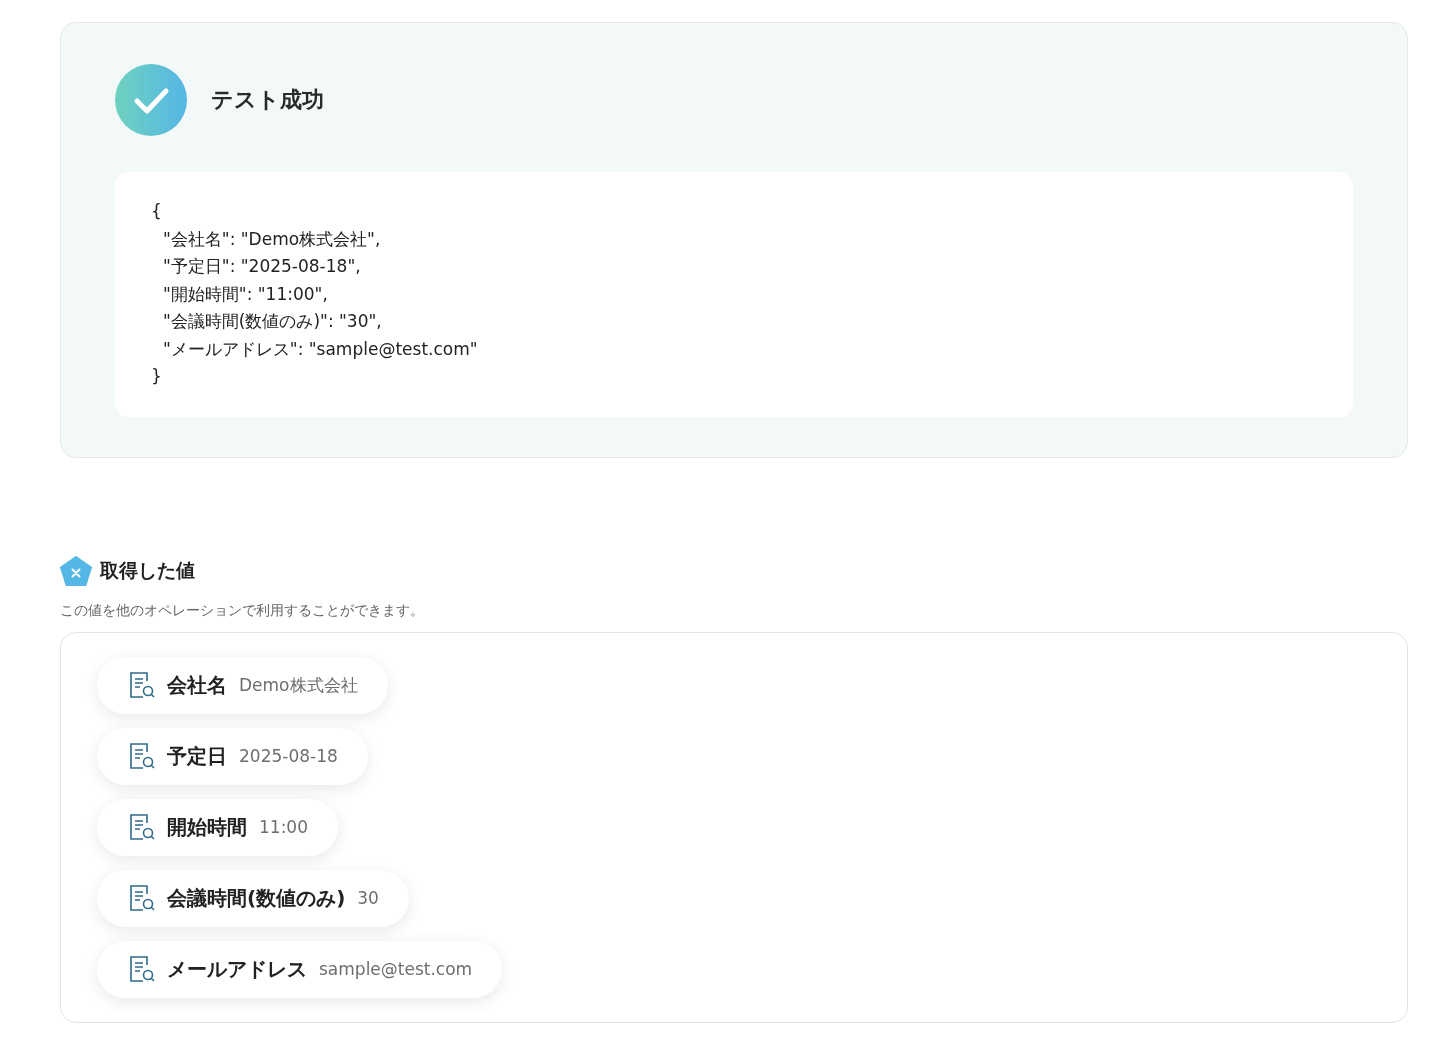 The height and width of the screenshot is (1056, 1448). What do you see at coordinates (157, 376) in the screenshot?
I see `code-line: }` at bounding box center [157, 376].